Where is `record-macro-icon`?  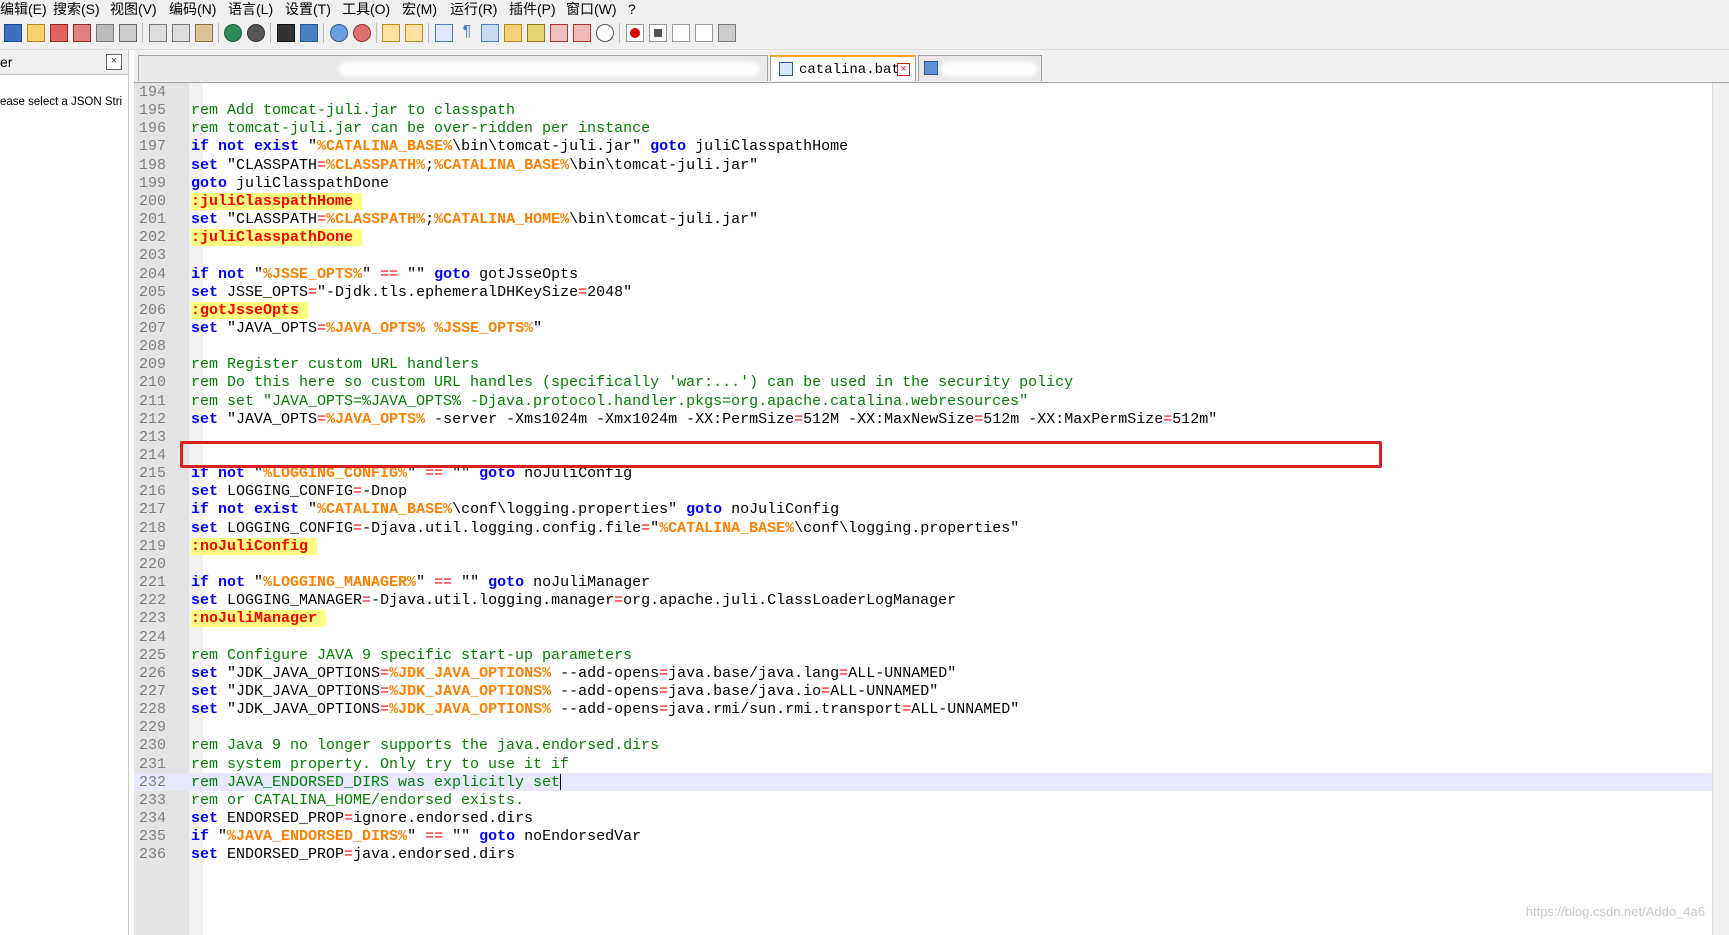 record-macro-icon is located at coordinates (635, 33).